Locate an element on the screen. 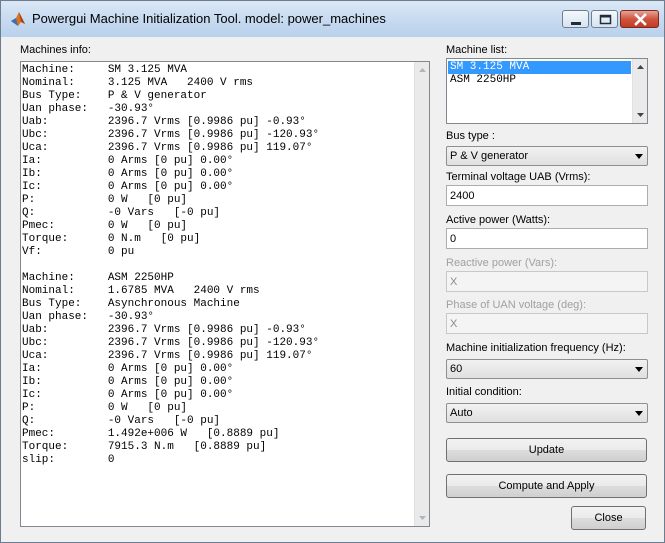 This screenshot has width=665, height=543. machines-info-line: Pmec: 0 W [0 pu] is located at coordinates (105, 226).